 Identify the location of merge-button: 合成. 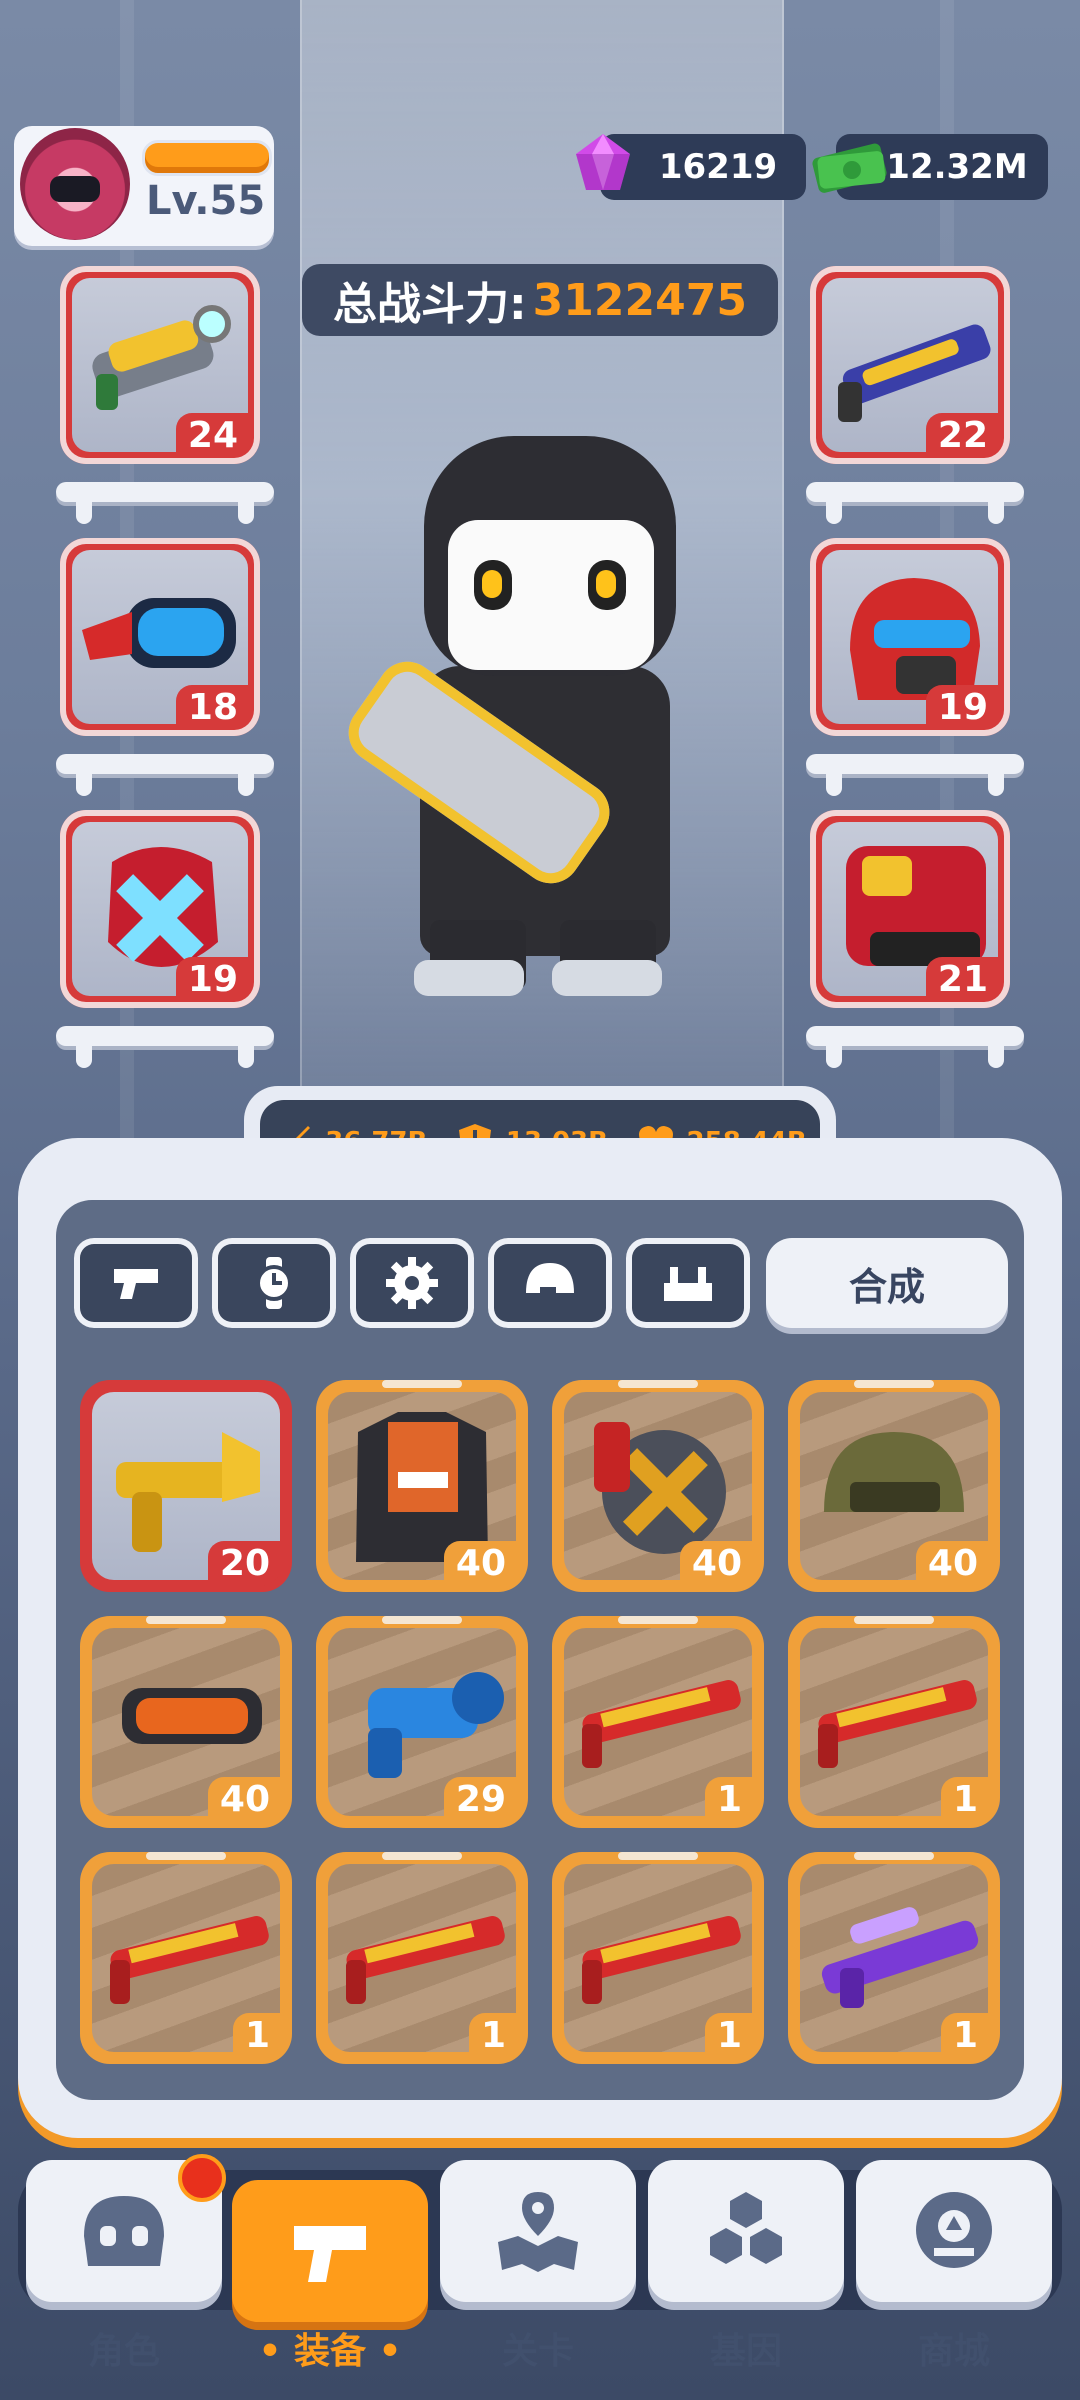
(887, 1283).